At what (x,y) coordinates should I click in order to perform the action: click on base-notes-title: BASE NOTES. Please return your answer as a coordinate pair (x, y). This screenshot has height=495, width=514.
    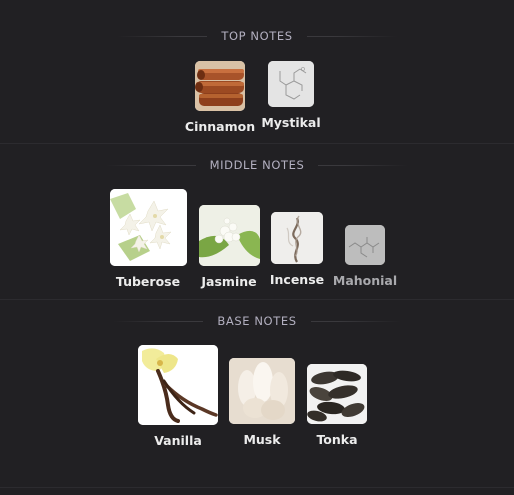
    Looking at the image, I should click on (257, 321).